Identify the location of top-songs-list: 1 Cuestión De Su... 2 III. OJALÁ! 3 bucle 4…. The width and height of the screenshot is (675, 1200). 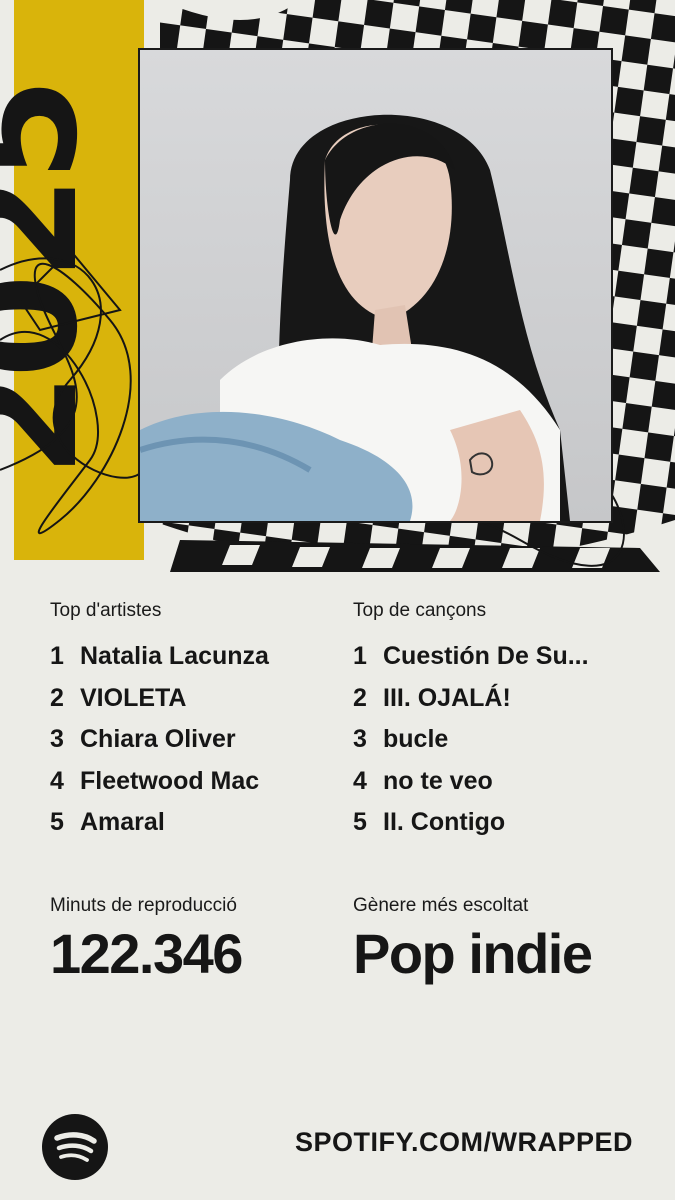
(503, 740).